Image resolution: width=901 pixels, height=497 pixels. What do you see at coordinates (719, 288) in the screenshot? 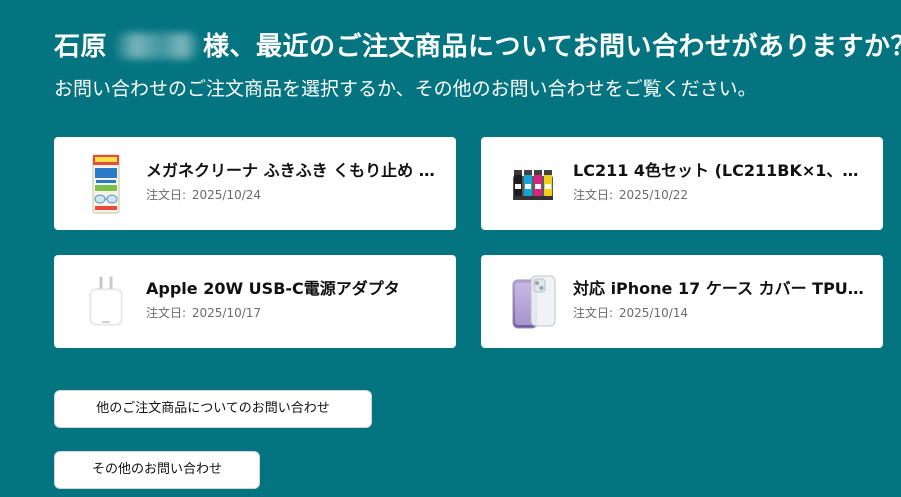
I see `order-product-name: 対応 iPhone 17 ケース カバー TPU クリア` at bounding box center [719, 288].